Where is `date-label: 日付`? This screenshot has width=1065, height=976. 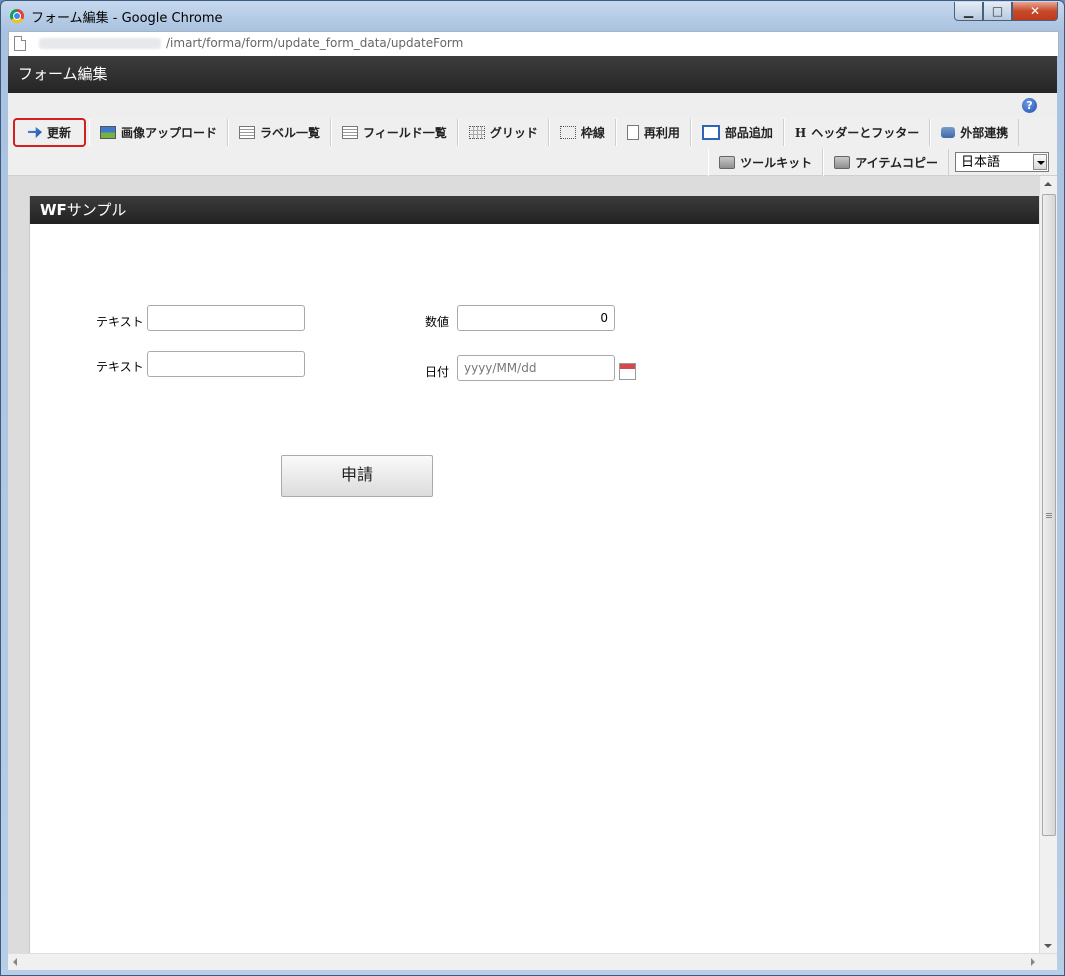 date-label: 日付 is located at coordinates (437, 372).